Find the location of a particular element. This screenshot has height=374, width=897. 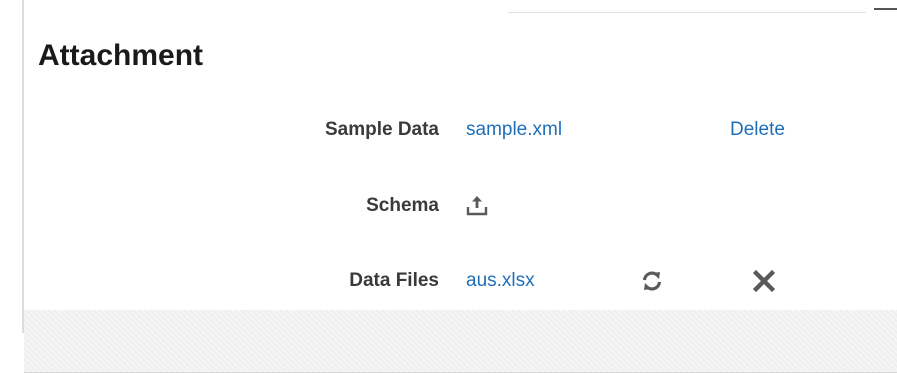

sample-data-row: Sample Data sample.xml Delete is located at coordinates (448, 130).